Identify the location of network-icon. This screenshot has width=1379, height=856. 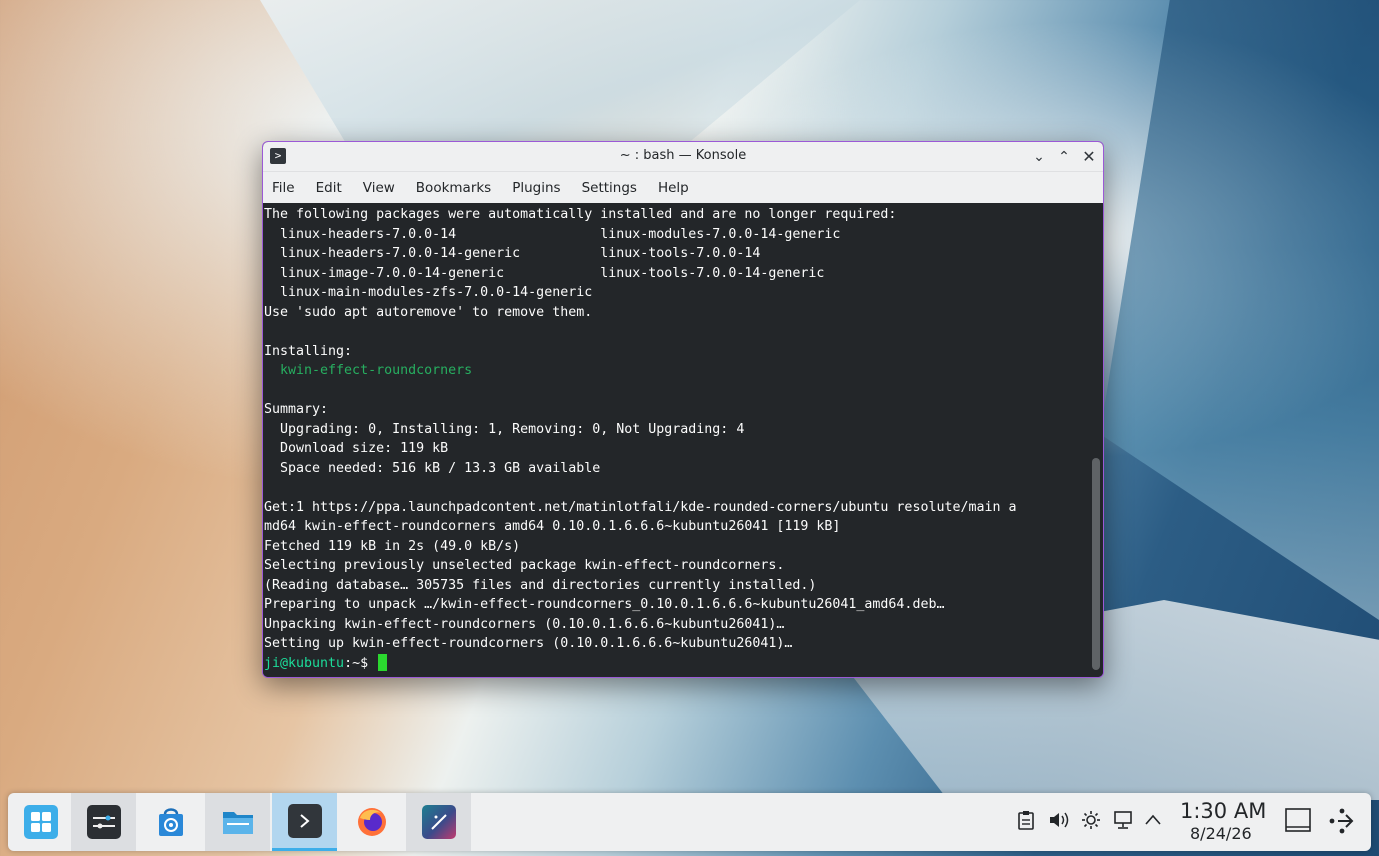
(1123, 822).